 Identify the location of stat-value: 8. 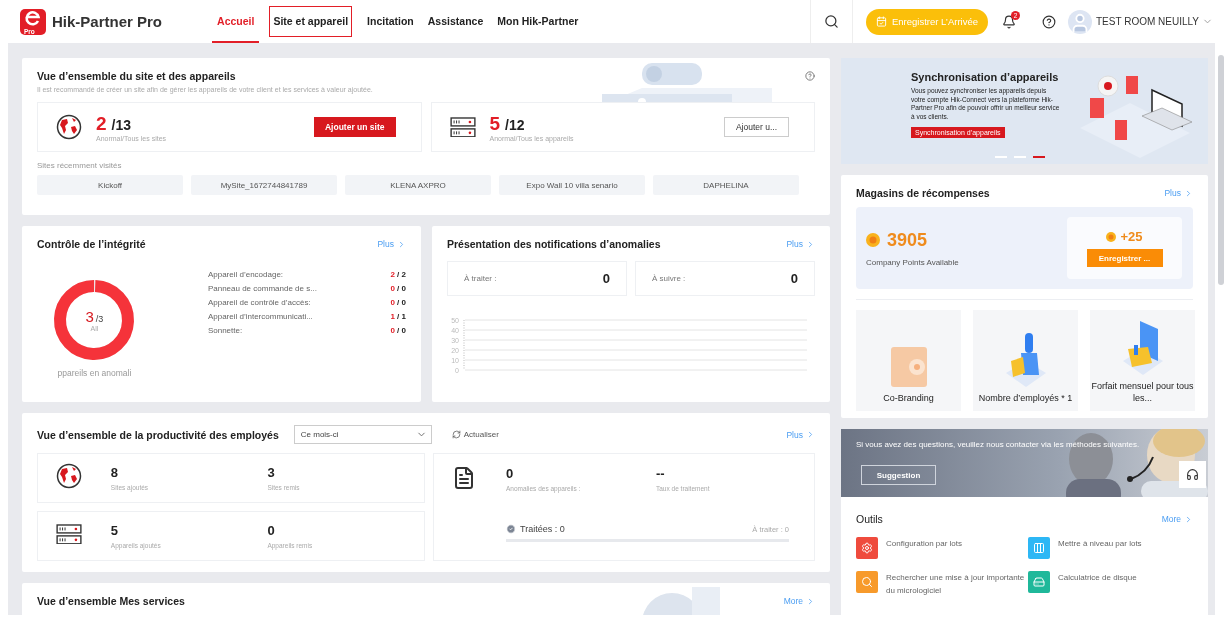
(115, 472).